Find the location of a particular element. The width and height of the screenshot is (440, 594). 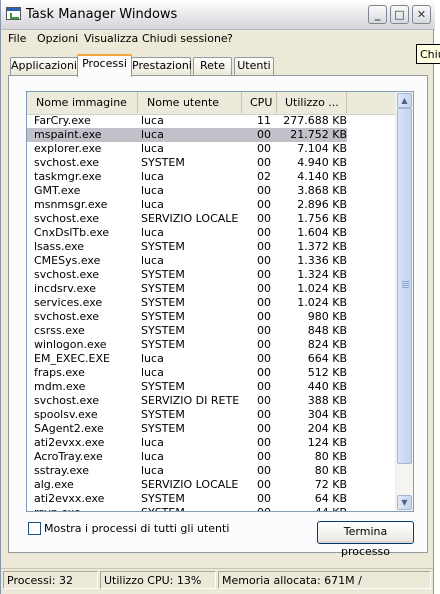

vertical-scrollbar: ▲ ▼ is located at coordinates (404, 301).